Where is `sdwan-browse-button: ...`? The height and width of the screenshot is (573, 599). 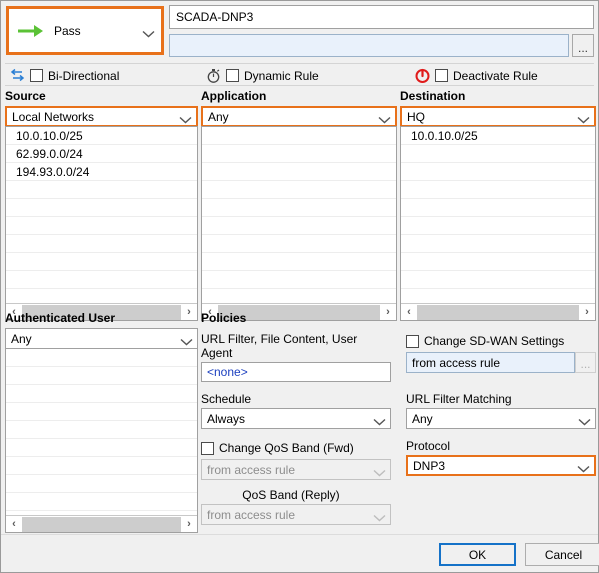 sdwan-browse-button: ... is located at coordinates (585, 362).